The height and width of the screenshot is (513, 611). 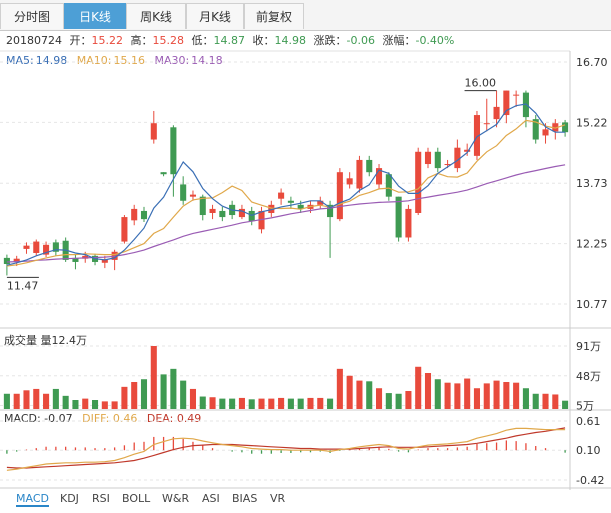 I want to click on volume-tick-label: 5万, so click(x=585, y=406).